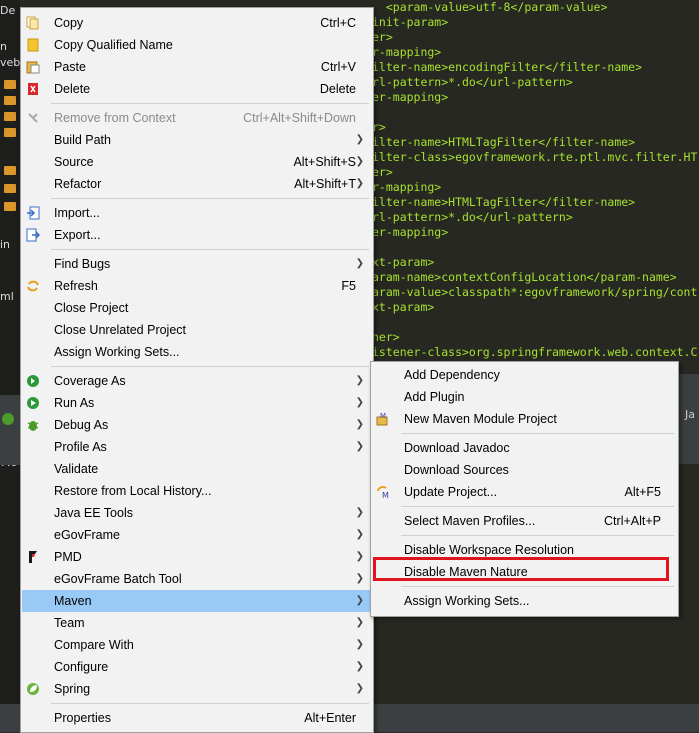 The image size is (699, 733). Describe the element at coordinates (197, 535) in the screenshot. I see `menu-item-egovframe: eGovFrame ❯` at that location.